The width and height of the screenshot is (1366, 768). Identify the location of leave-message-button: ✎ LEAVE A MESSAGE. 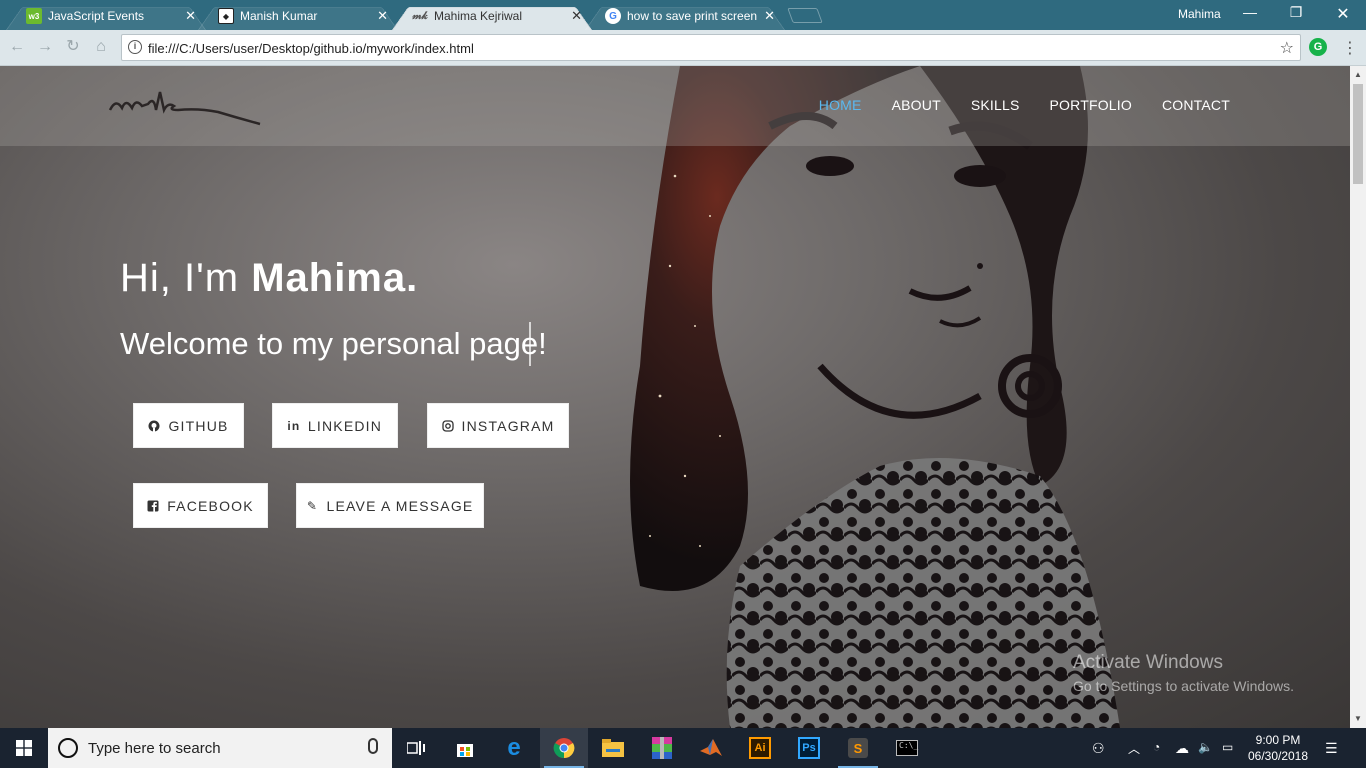
(390, 505).